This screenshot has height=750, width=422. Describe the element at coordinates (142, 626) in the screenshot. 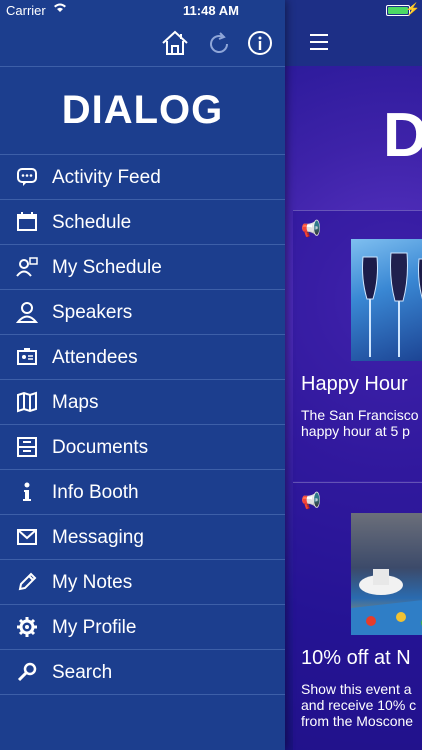

I see `sidebar-item-my-profile: My Profile` at that location.